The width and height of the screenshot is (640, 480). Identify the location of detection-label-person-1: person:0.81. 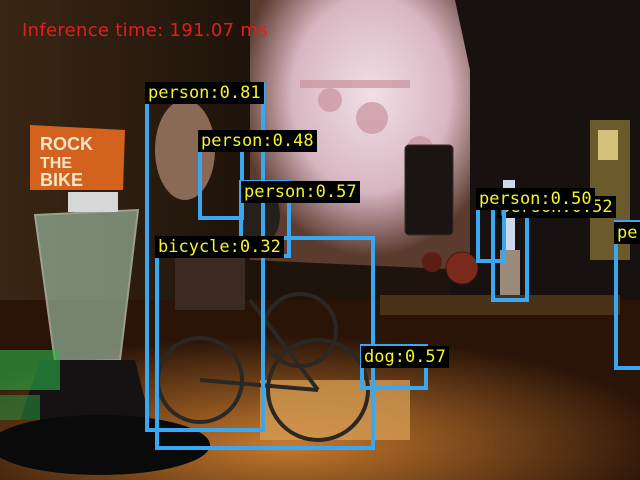
(204, 93).